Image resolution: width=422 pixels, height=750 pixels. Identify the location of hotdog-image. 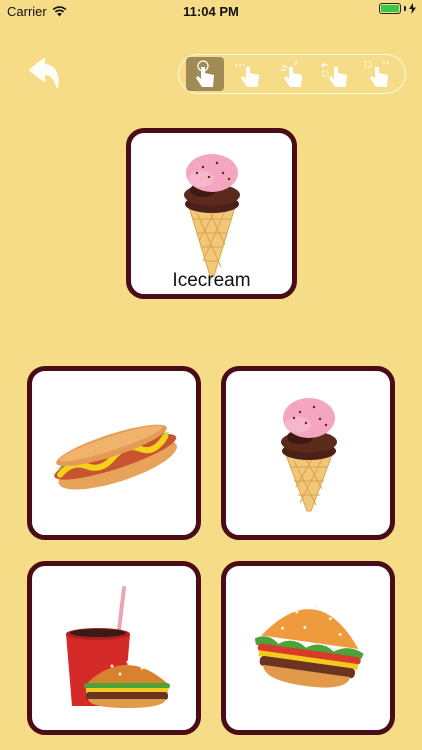
(115, 457).